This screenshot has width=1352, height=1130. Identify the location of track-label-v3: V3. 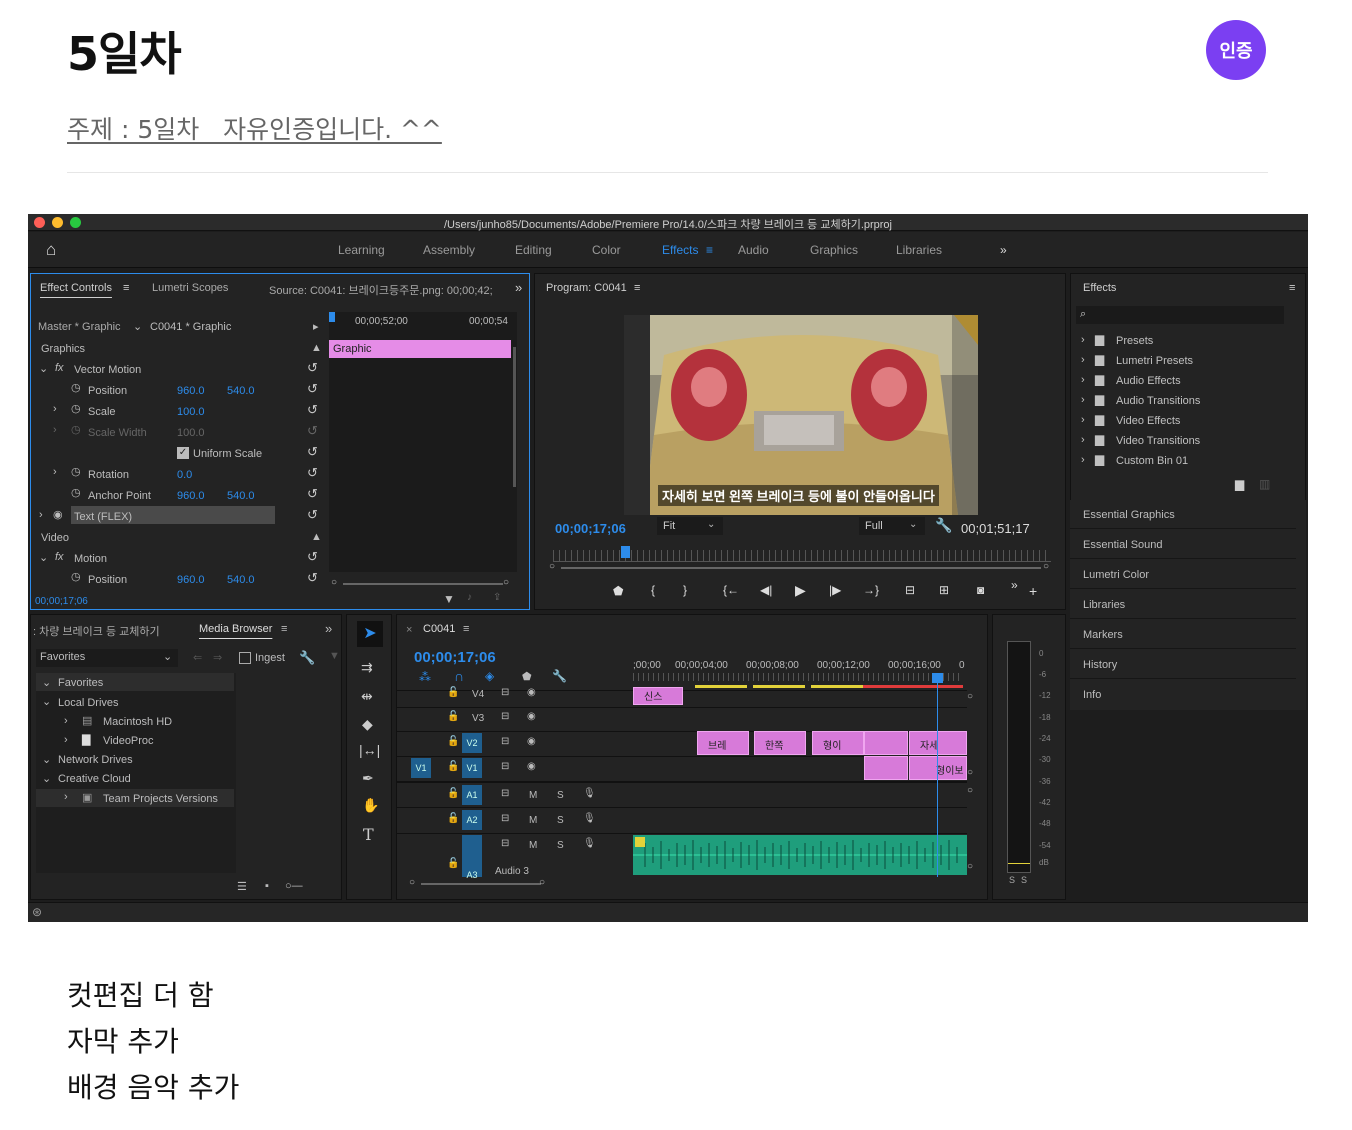
(478, 718).